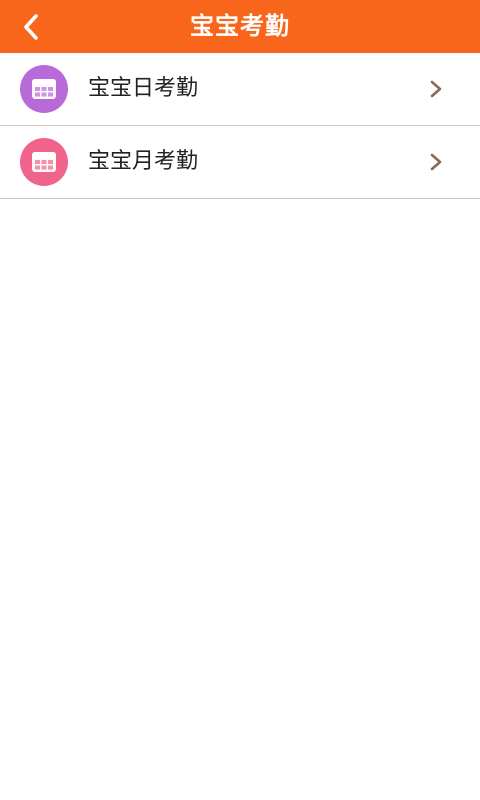  What do you see at coordinates (143, 88) in the screenshot?
I see `menu-item-label: 宝宝日考勤` at bounding box center [143, 88].